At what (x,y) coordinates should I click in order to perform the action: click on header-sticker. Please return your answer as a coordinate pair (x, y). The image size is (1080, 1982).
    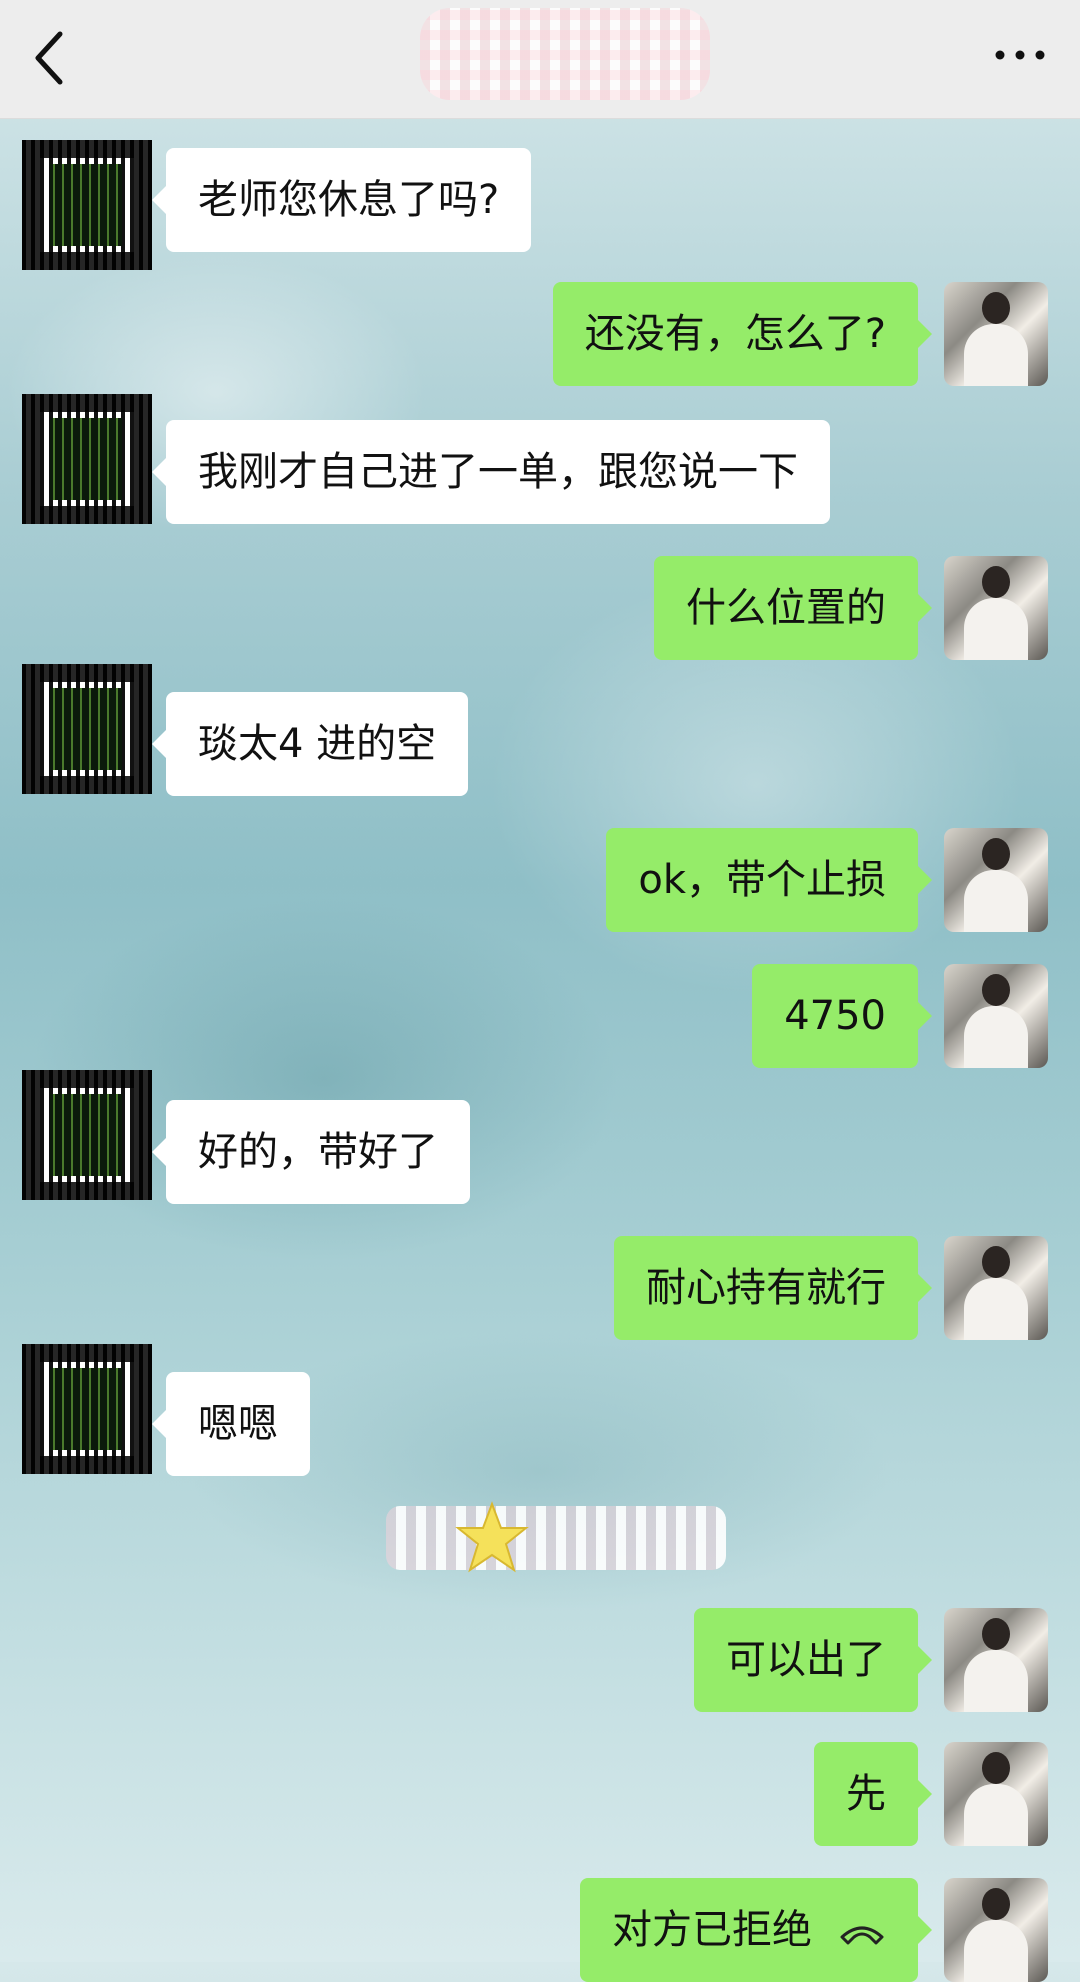
    Looking at the image, I should click on (565, 54).